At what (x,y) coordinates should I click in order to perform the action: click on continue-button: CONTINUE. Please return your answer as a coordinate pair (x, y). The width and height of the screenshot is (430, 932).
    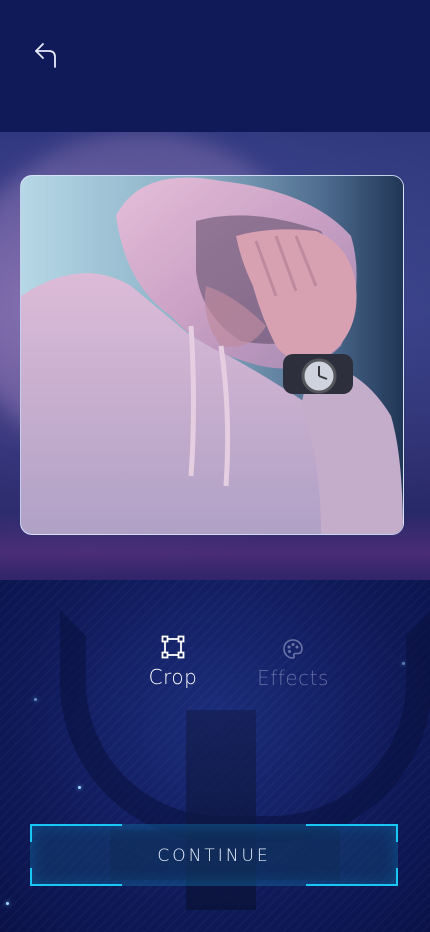
    Looking at the image, I should click on (214, 855).